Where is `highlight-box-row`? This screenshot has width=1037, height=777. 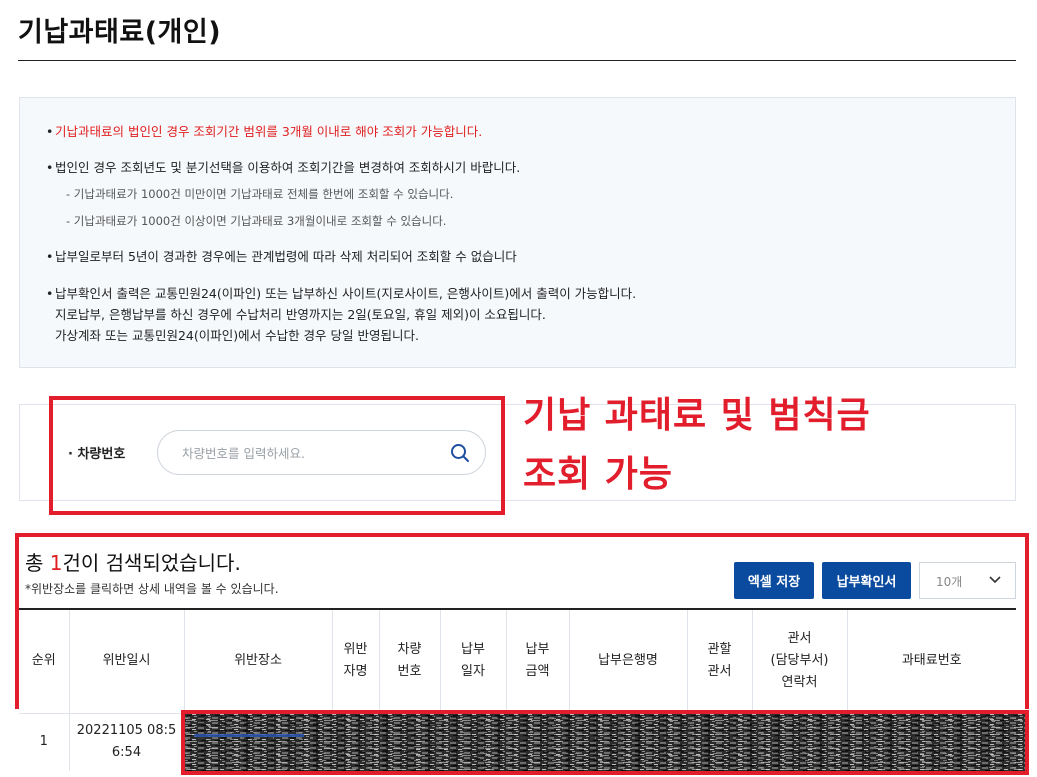
highlight-box-row is located at coordinates (605, 742).